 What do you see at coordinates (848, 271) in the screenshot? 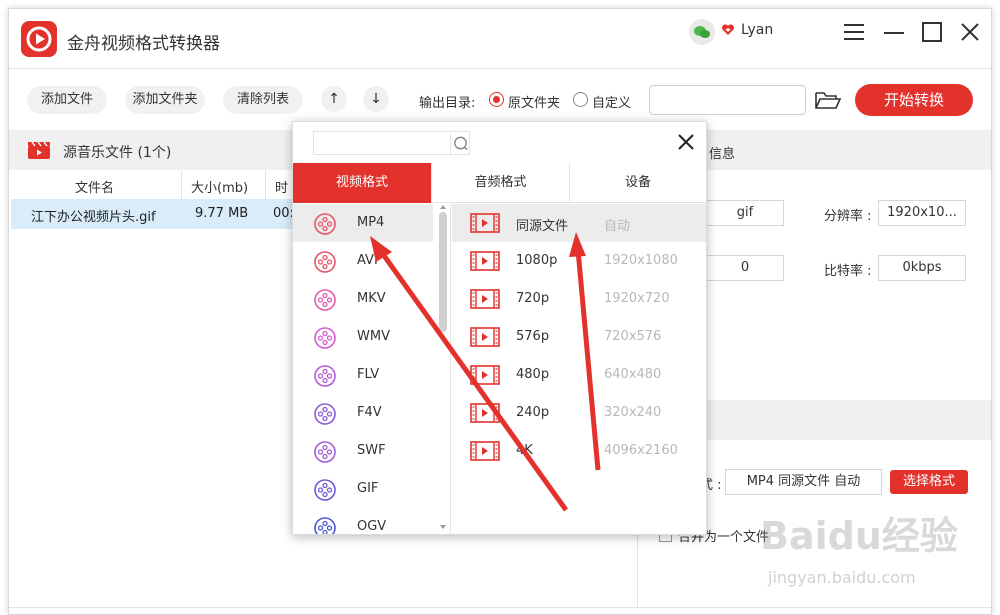
I see `bitrate-label: 比特率 :` at bounding box center [848, 271].